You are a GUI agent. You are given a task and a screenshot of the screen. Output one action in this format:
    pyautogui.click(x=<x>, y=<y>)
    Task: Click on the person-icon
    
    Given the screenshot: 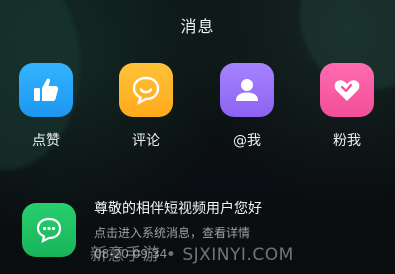 What is the action you would take?
    pyautogui.click(x=247, y=90)
    